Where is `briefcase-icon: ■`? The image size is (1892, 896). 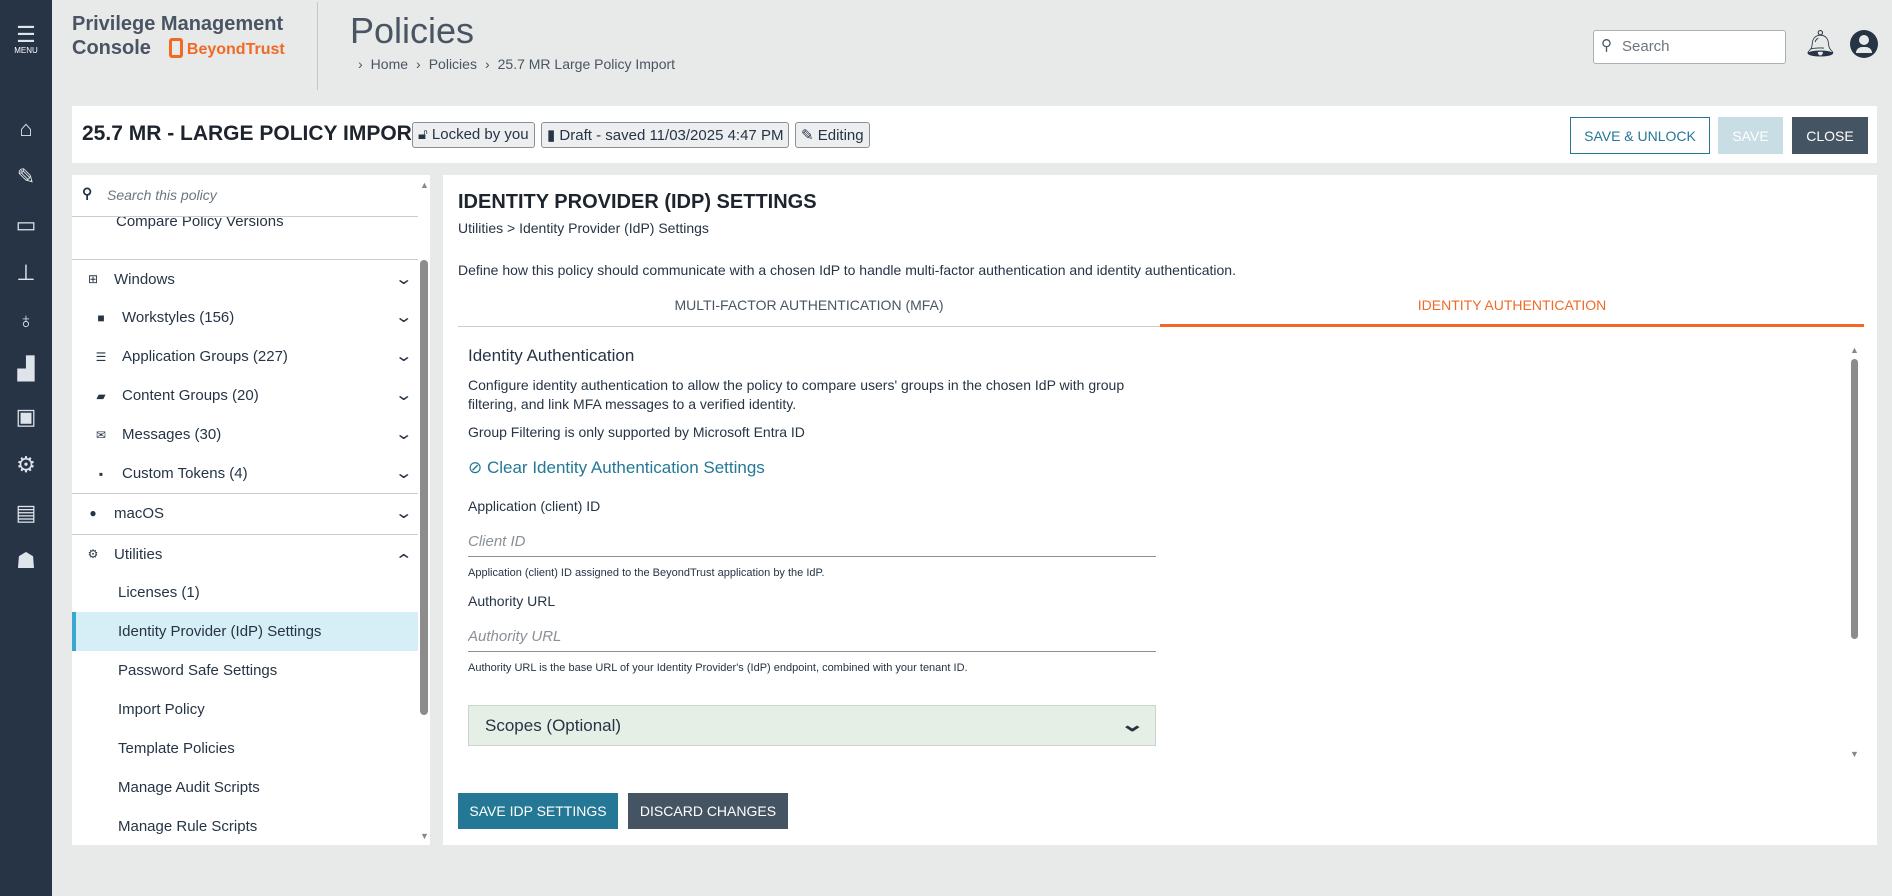
briefcase-icon: ■ is located at coordinates (101, 317).